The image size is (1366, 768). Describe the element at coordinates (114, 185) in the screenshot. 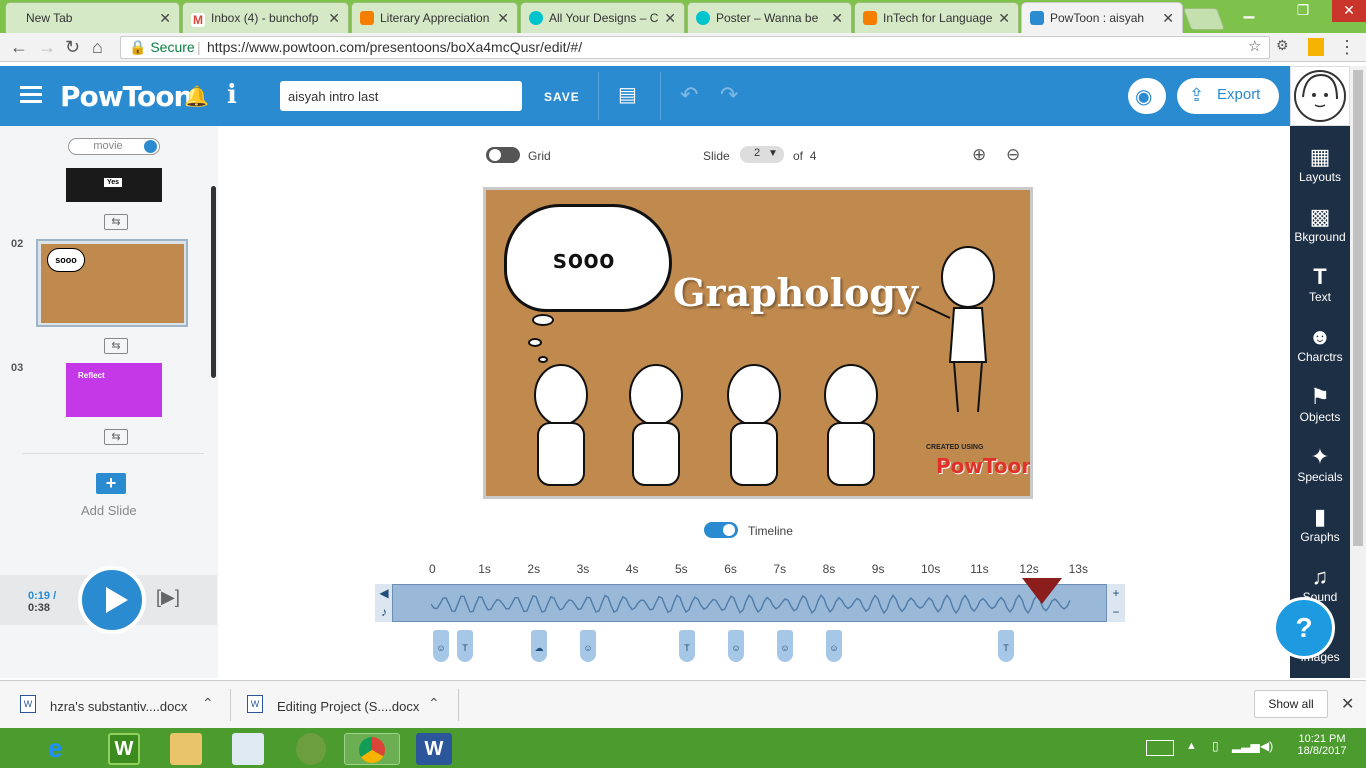

I see `slide-thumbnail-1: Yes` at that location.